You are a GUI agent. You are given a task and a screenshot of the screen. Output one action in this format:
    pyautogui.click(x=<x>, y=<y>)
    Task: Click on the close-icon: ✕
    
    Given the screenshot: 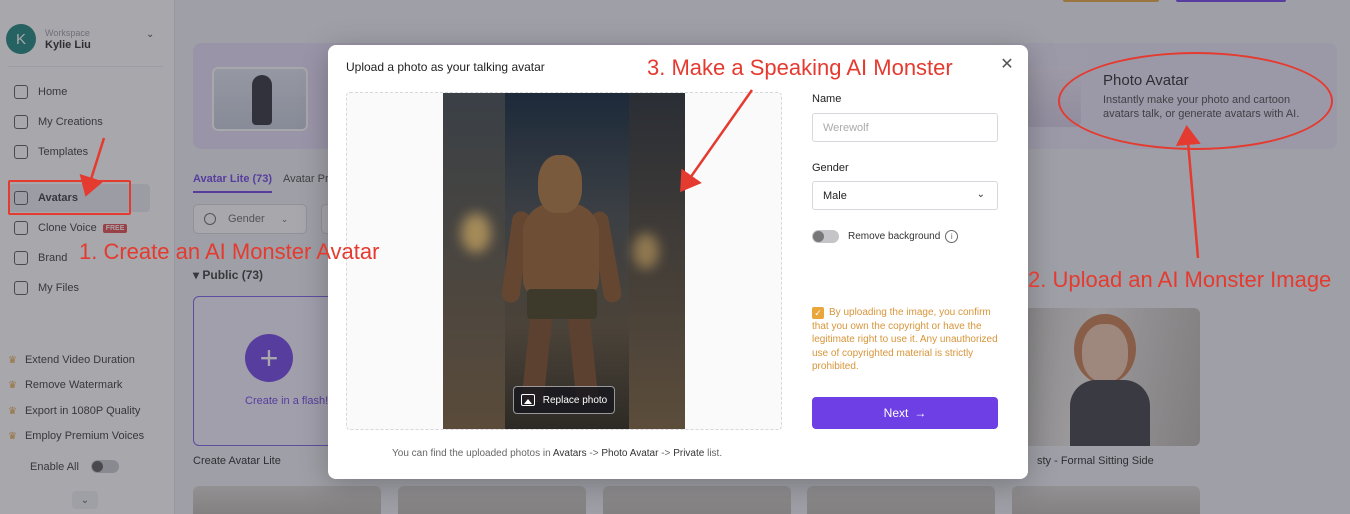 What is the action you would take?
    pyautogui.click(x=1007, y=65)
    